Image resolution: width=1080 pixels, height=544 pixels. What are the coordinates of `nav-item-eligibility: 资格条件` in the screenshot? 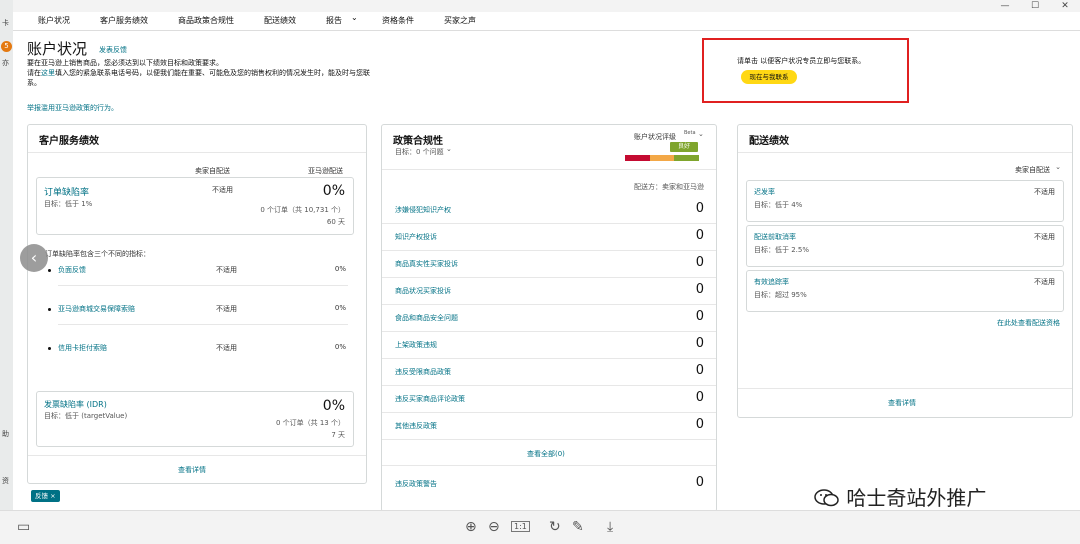 It's located at (398, 20).